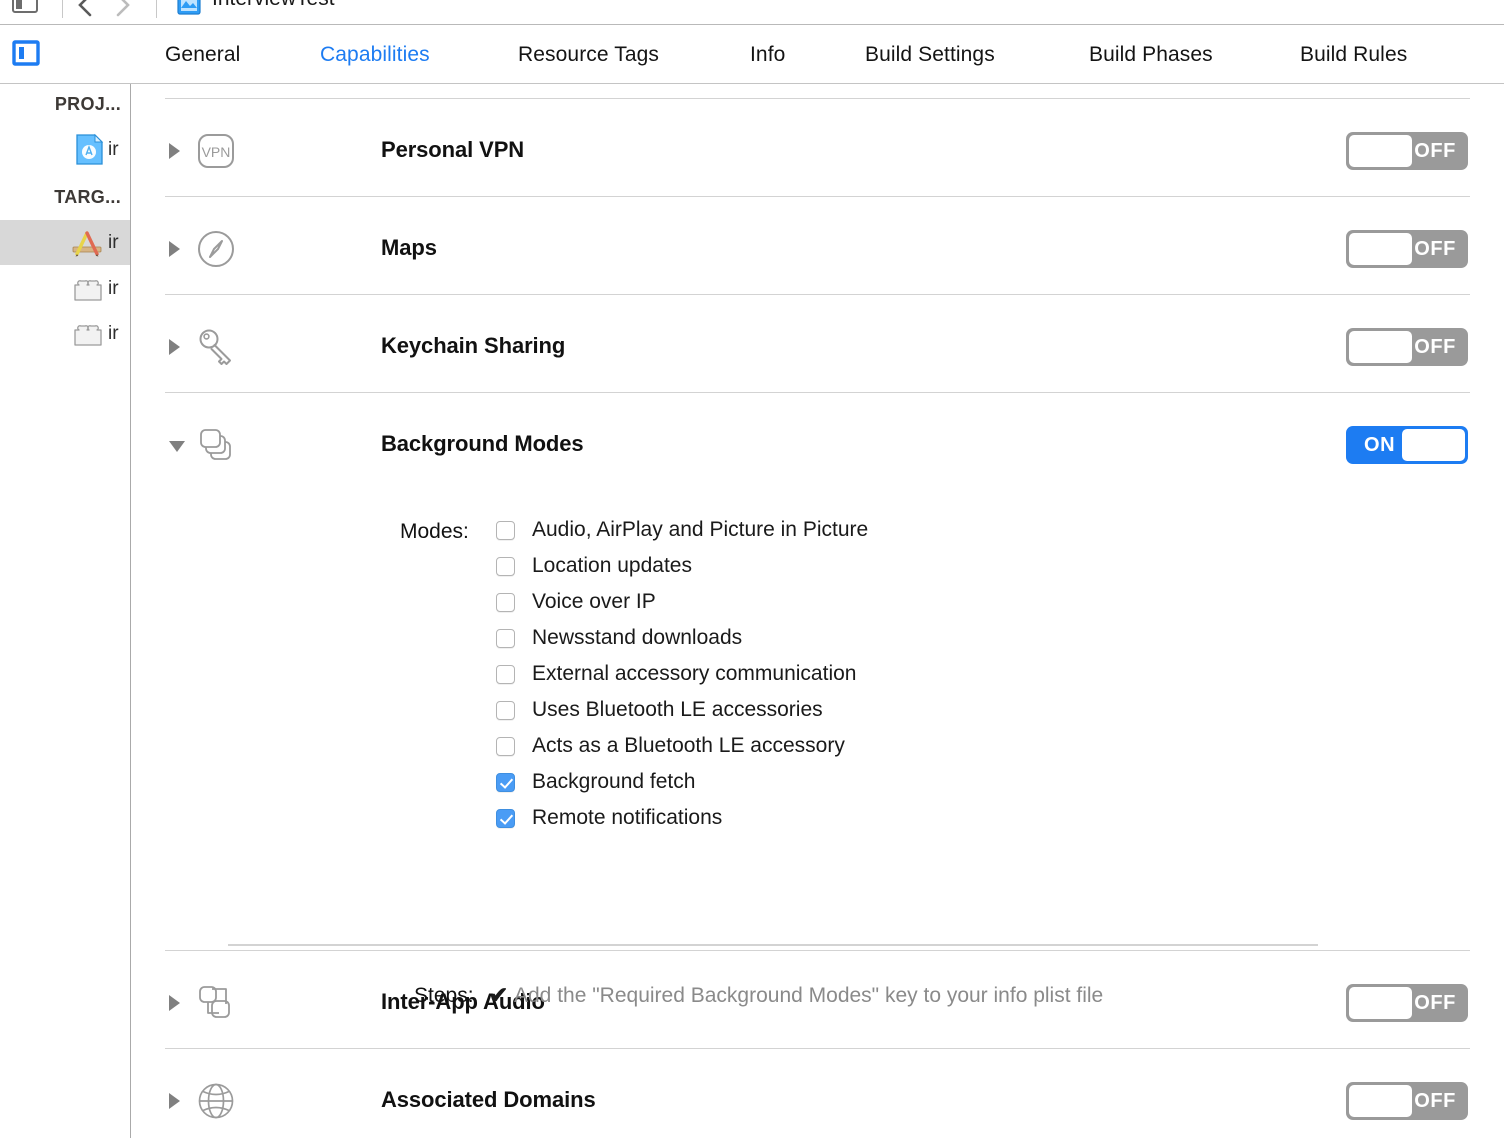 This screenshot has width=1504, height=1138. I want to click on tab-build-settings: Build Settings, so click(930, 55).